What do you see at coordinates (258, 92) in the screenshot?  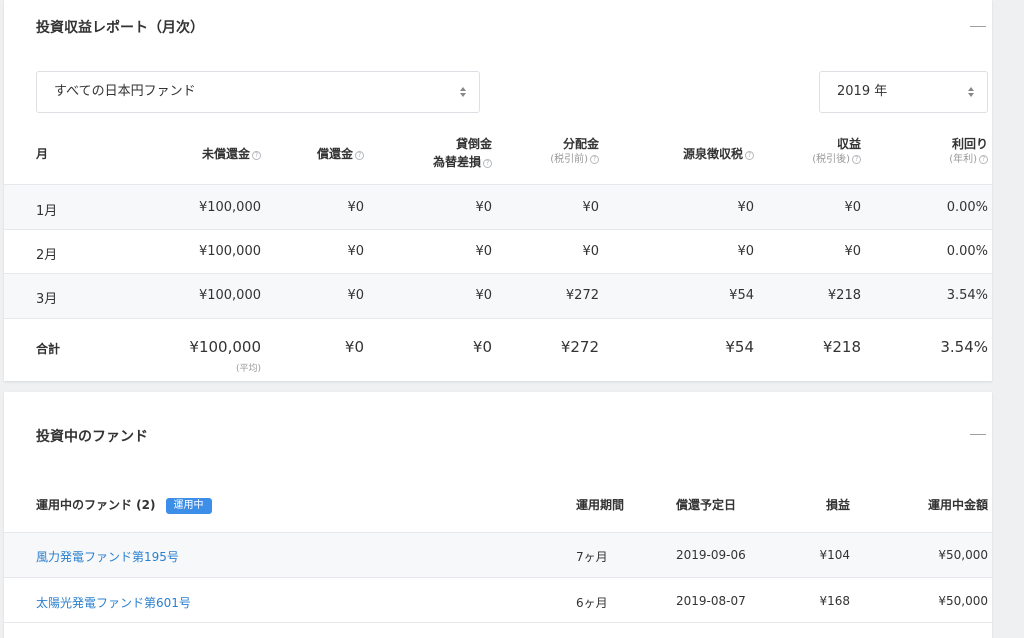 I see `fund-select: すべての日本円ファンド` at bounding box center [258, 92].